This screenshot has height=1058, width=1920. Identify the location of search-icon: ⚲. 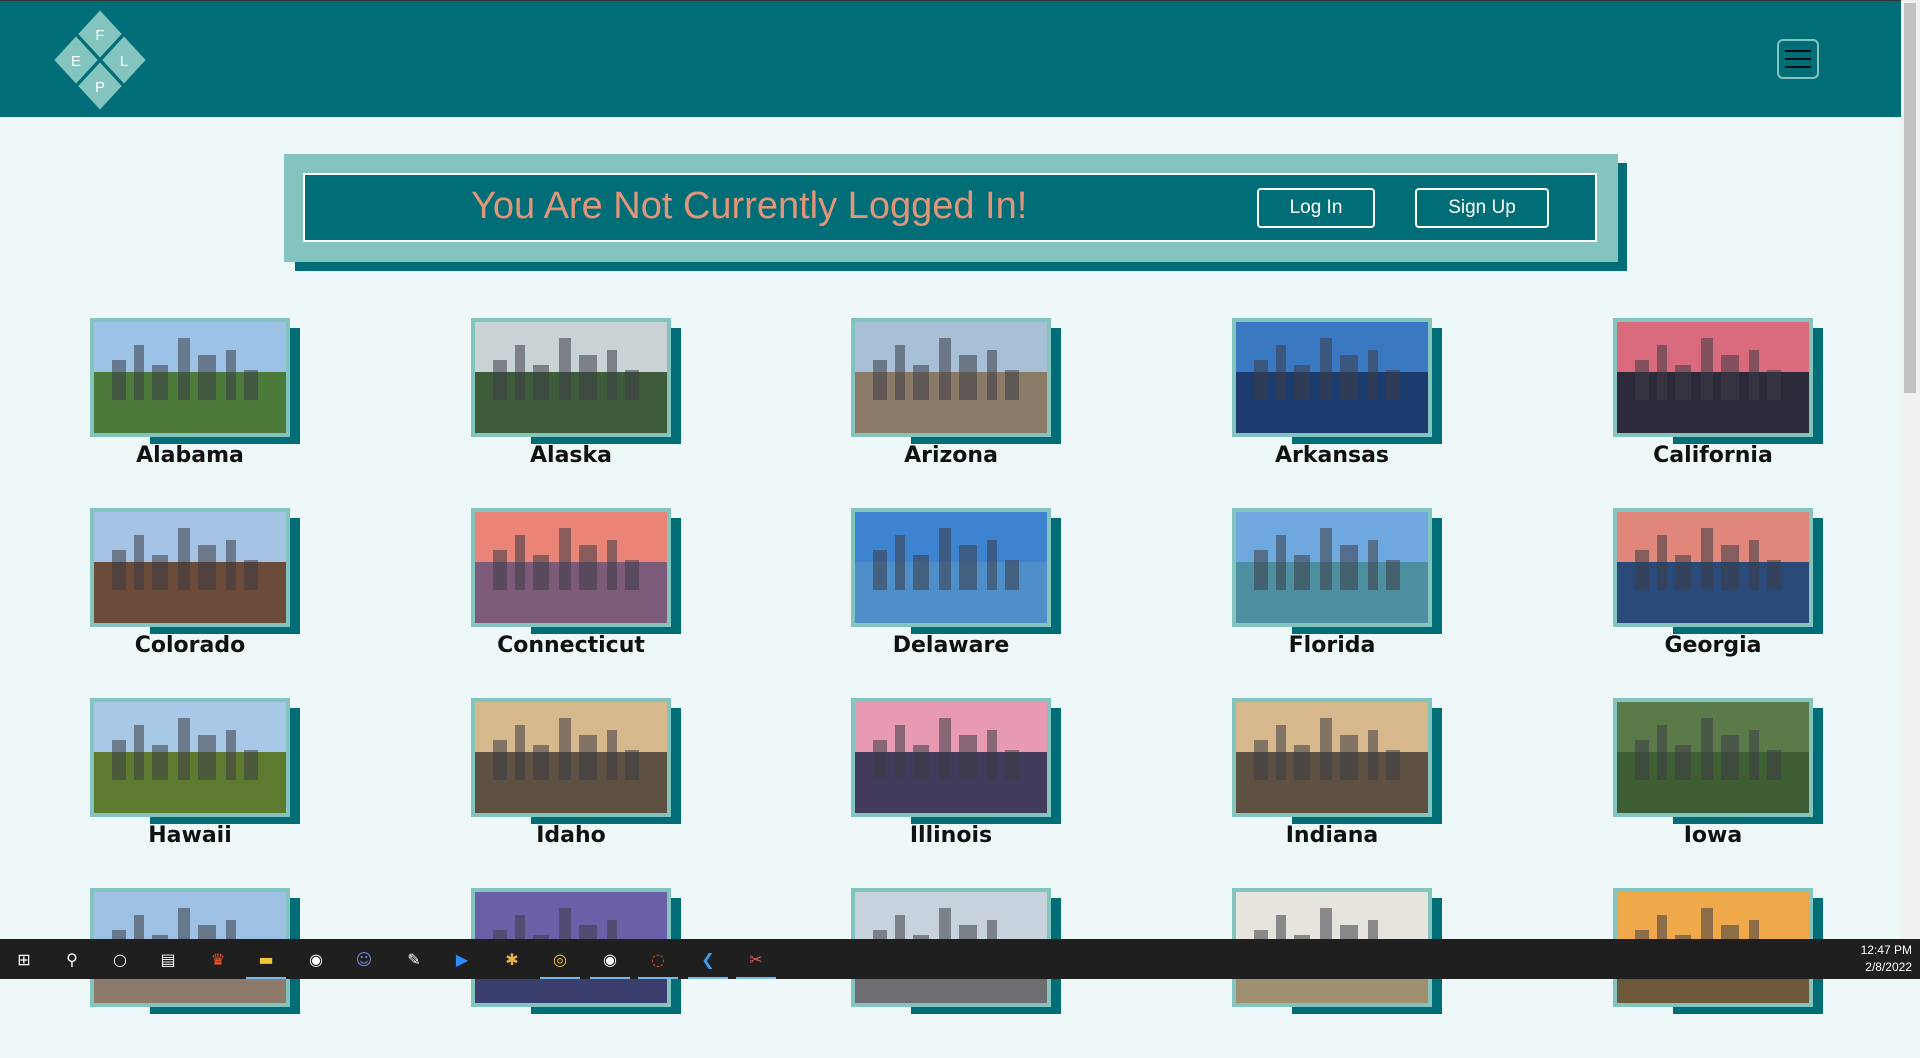
(72, 959).